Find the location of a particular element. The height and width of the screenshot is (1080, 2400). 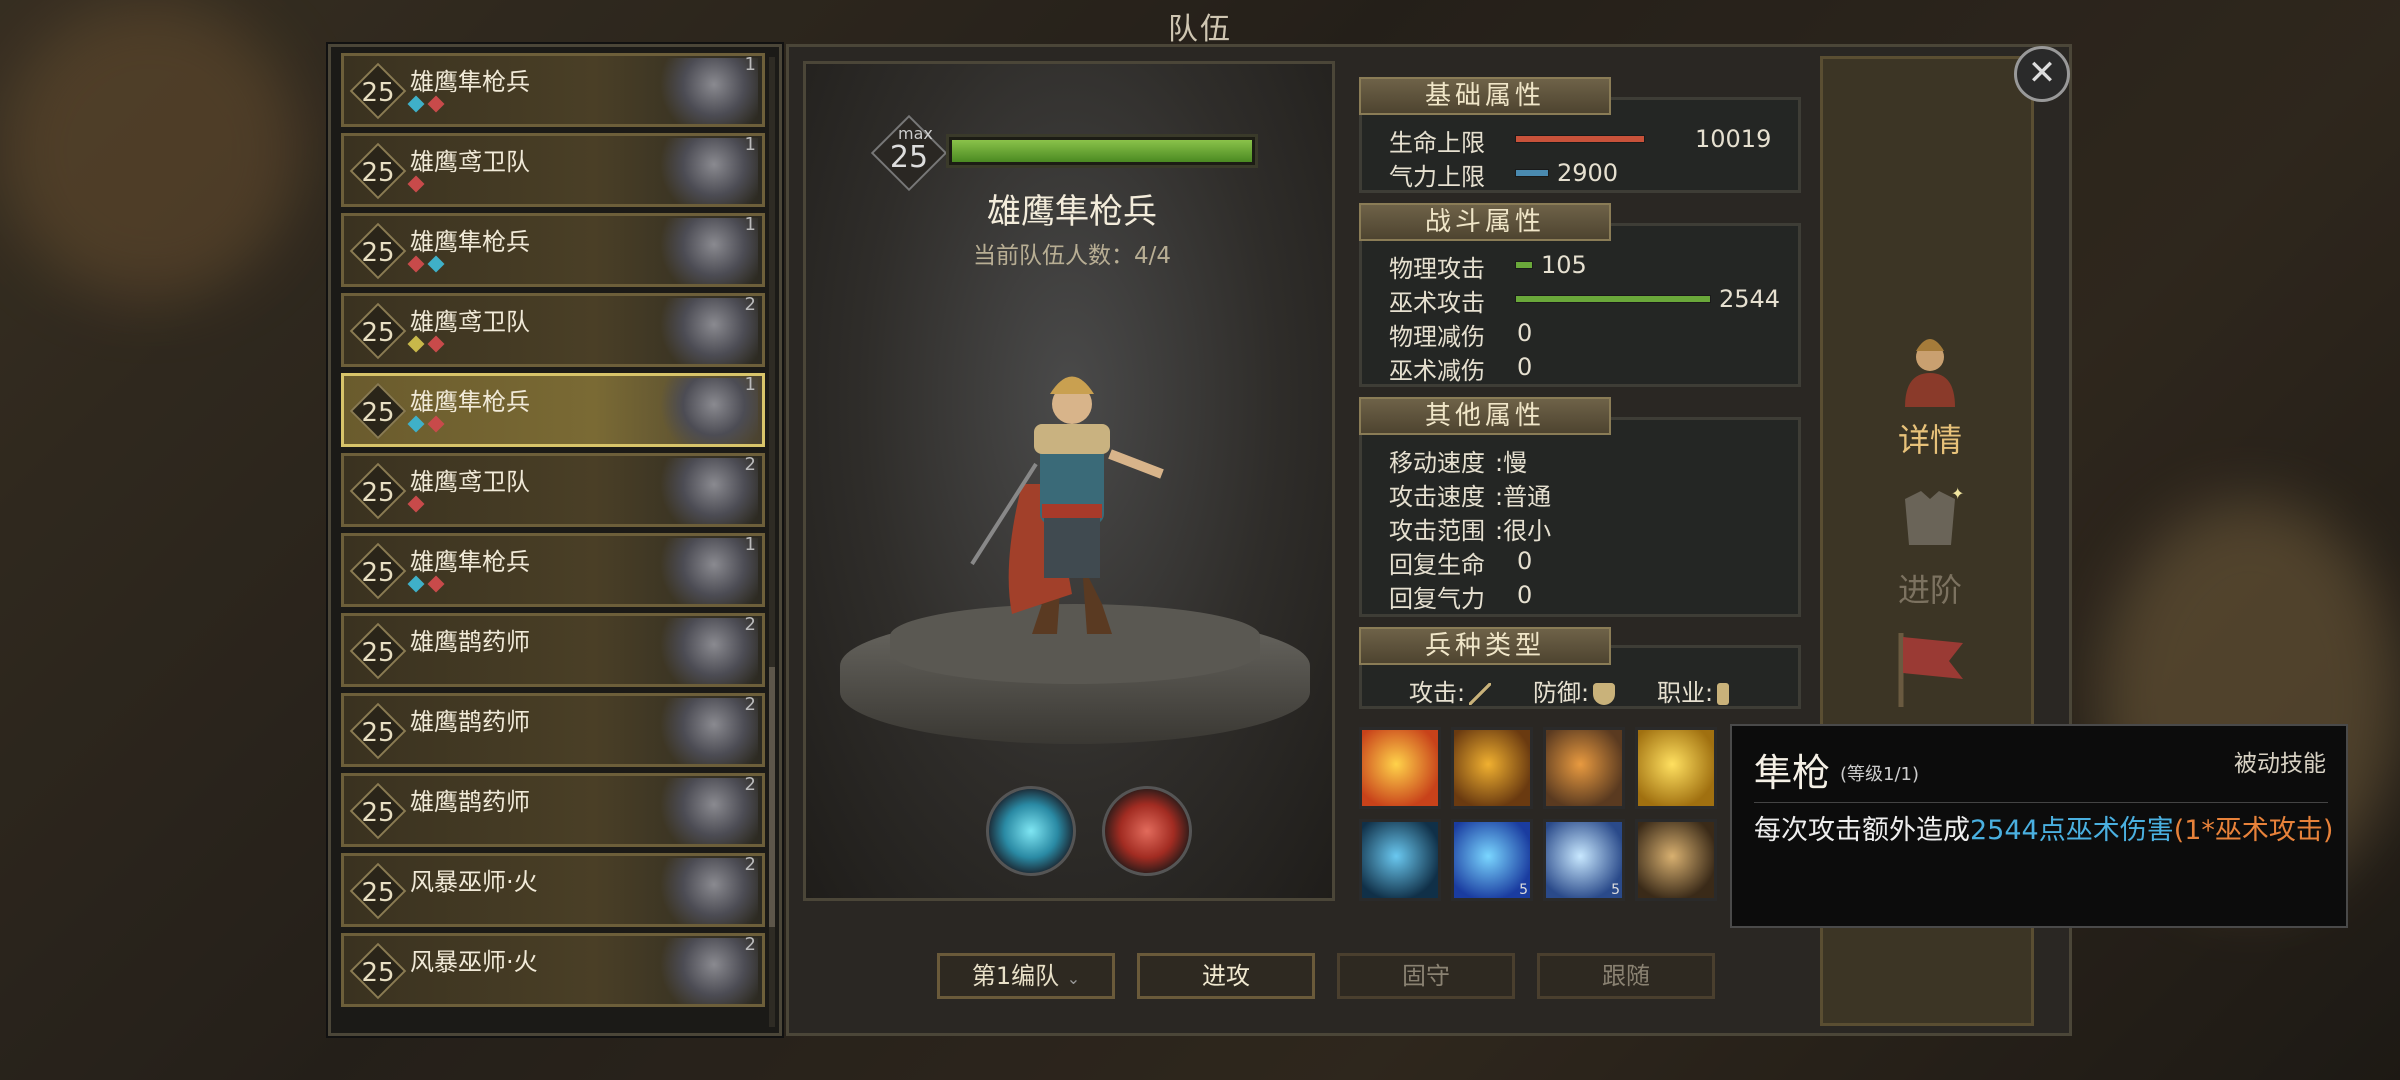

combat-attributes-title: 战斗属性 is located at coordinates (1485, 222).